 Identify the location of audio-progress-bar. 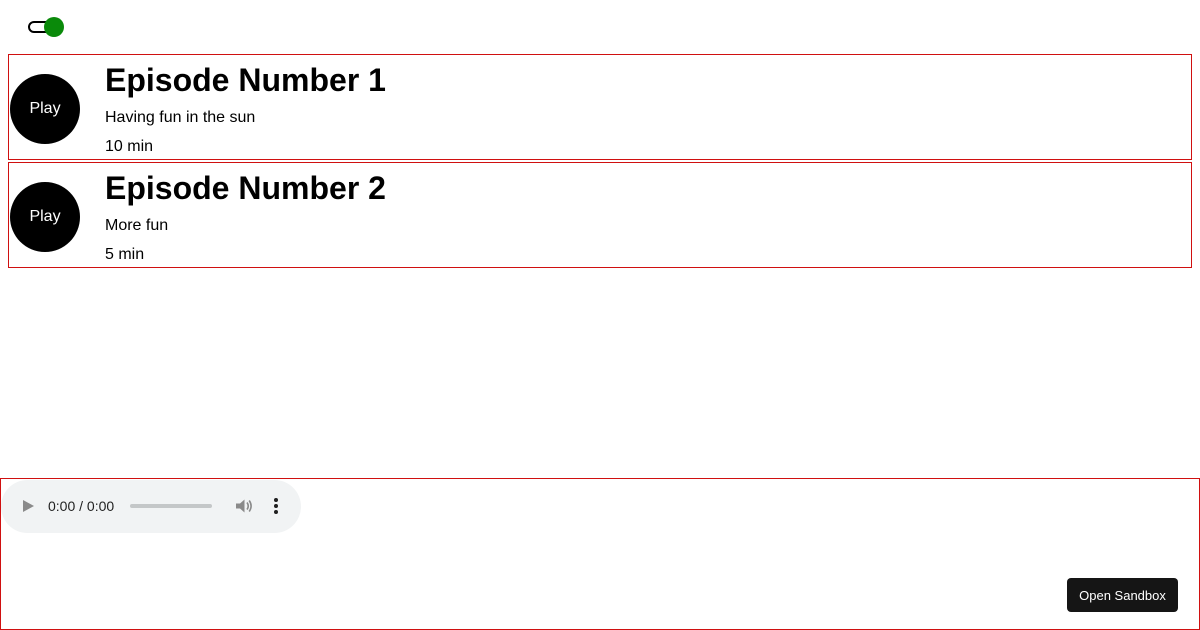
(171, 506).